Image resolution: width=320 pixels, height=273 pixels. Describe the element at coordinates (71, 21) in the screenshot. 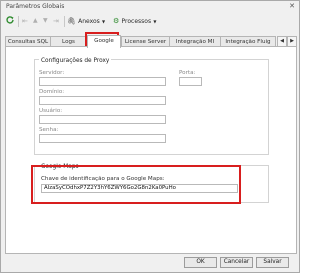

I see `paperclip-icon: 🖇` at that location.